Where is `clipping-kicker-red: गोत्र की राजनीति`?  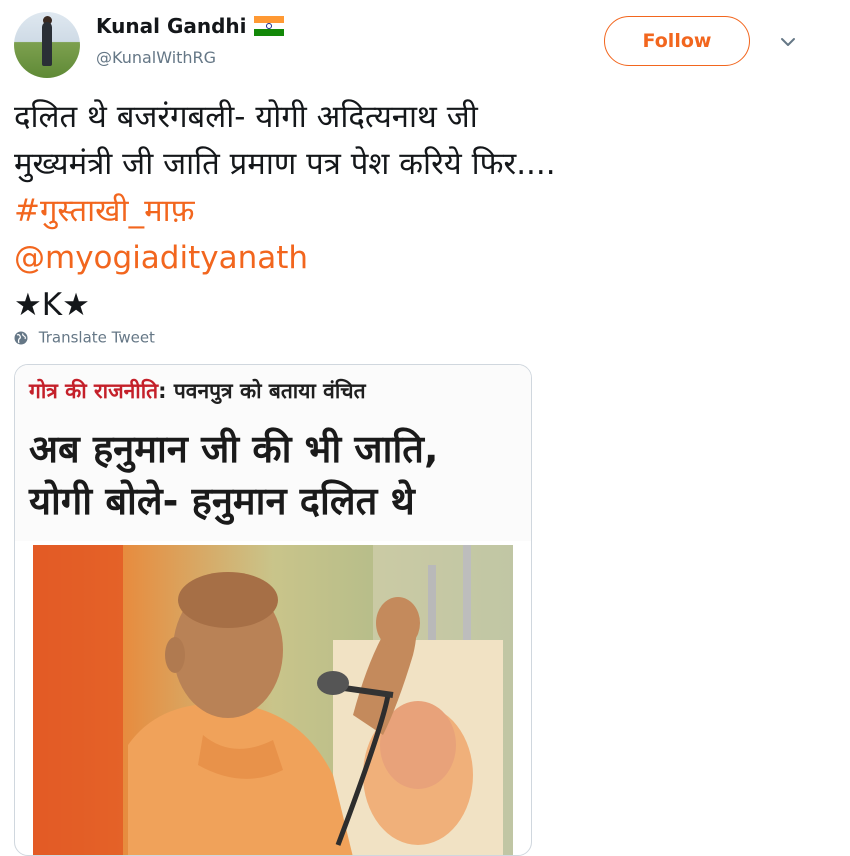 clipping-kicker-red: गोत्र की राजनीति is located at coordinates (94, 391).